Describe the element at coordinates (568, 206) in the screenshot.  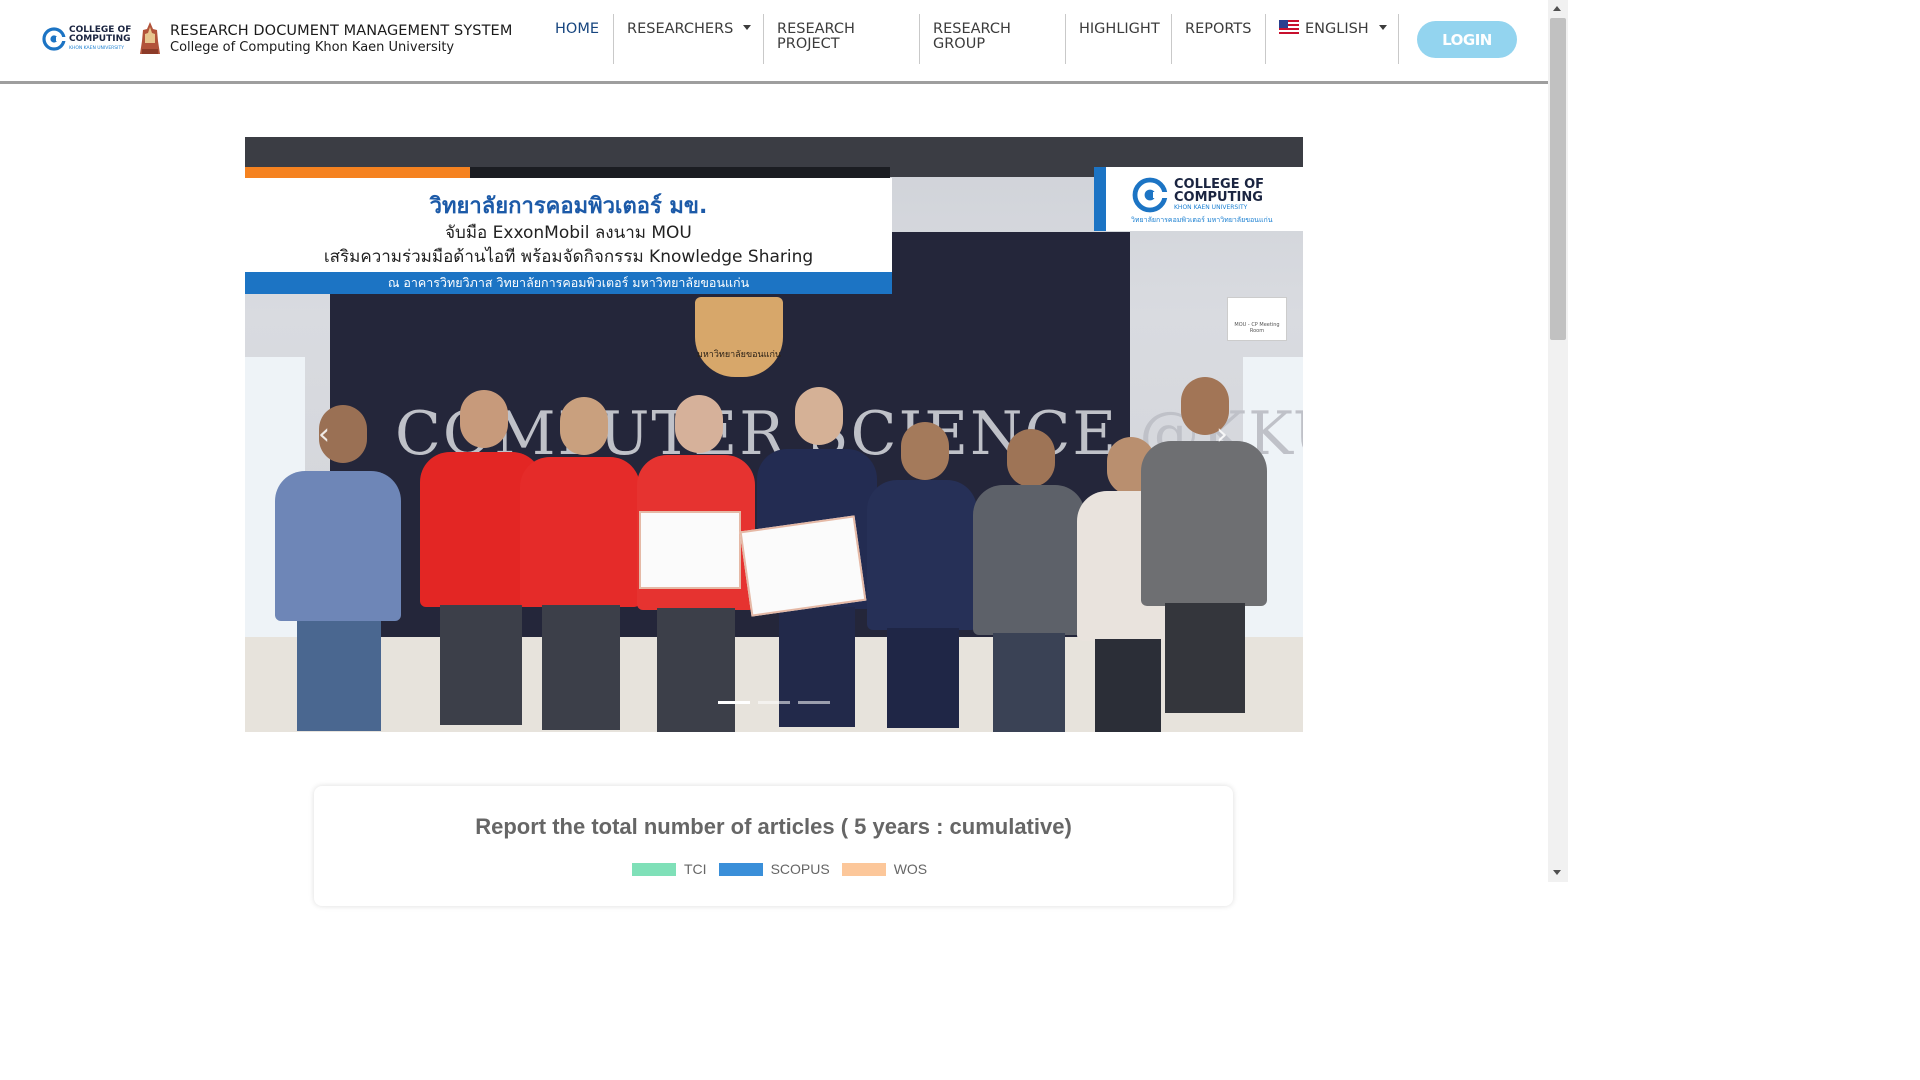
I see `slide-headline: วิทยาลัยการคอมพิวเตอร์ มข.` at that location.